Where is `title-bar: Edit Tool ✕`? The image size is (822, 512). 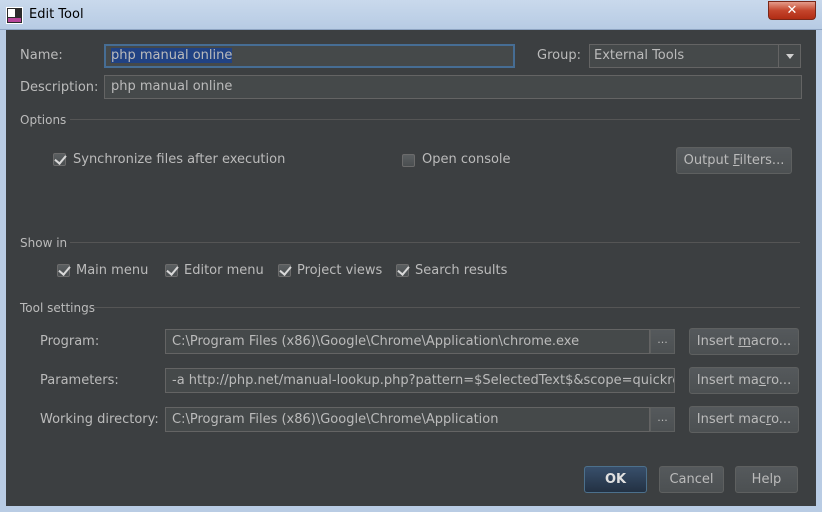 title-bar: Edit Tool ✕ is located at coordinates (411, 15).